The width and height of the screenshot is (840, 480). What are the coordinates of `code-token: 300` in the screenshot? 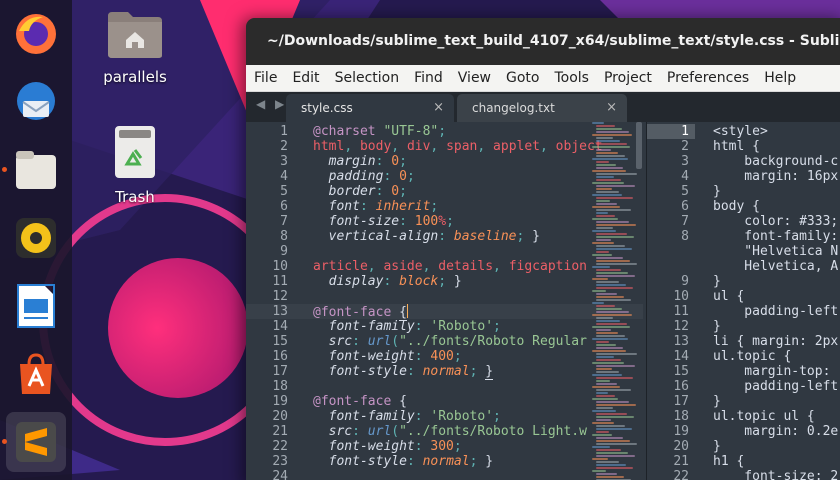 It's located at (442, 446).